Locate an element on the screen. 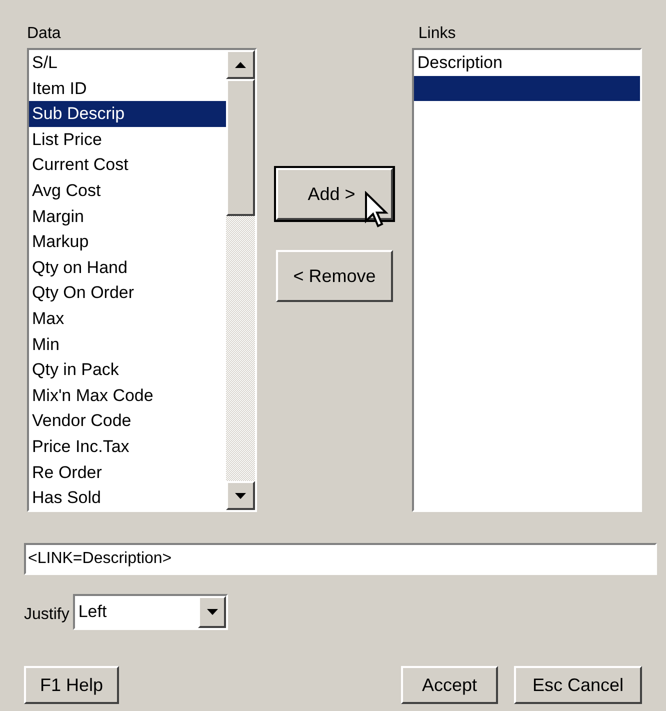 Image resolution: width=666 pixels, height=711 pixels. list-item: Qty on Hand is located at coordinates (127, 267).